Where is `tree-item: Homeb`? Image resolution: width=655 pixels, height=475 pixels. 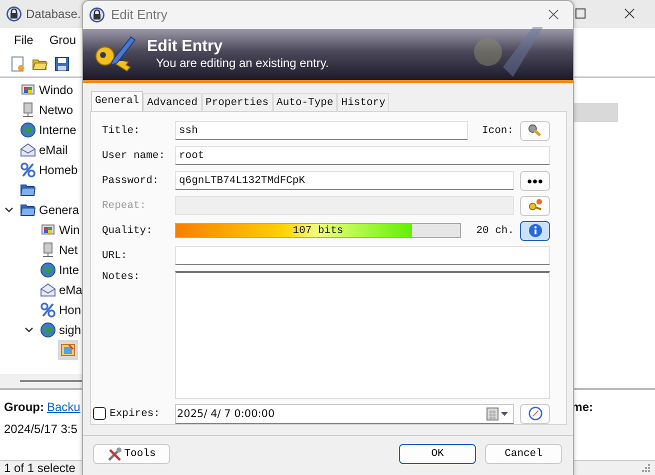
tree-item: Homeb is located at coordinates (49, 170).